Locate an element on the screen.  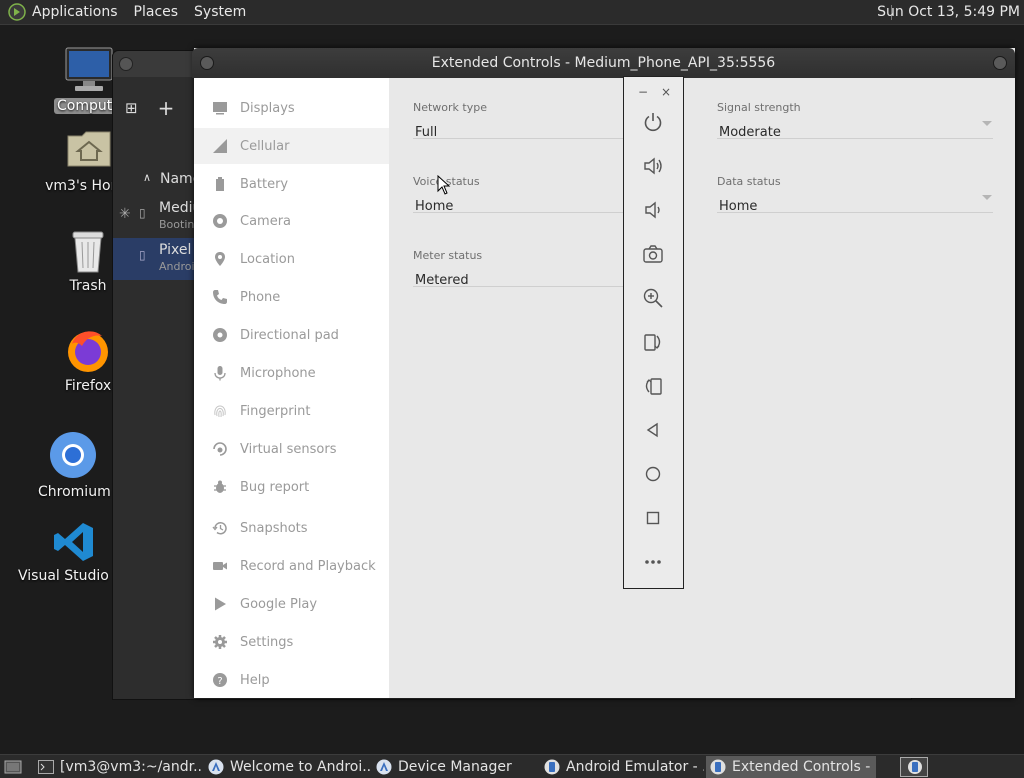
screenshot-button is located at coordinates (653, 254).